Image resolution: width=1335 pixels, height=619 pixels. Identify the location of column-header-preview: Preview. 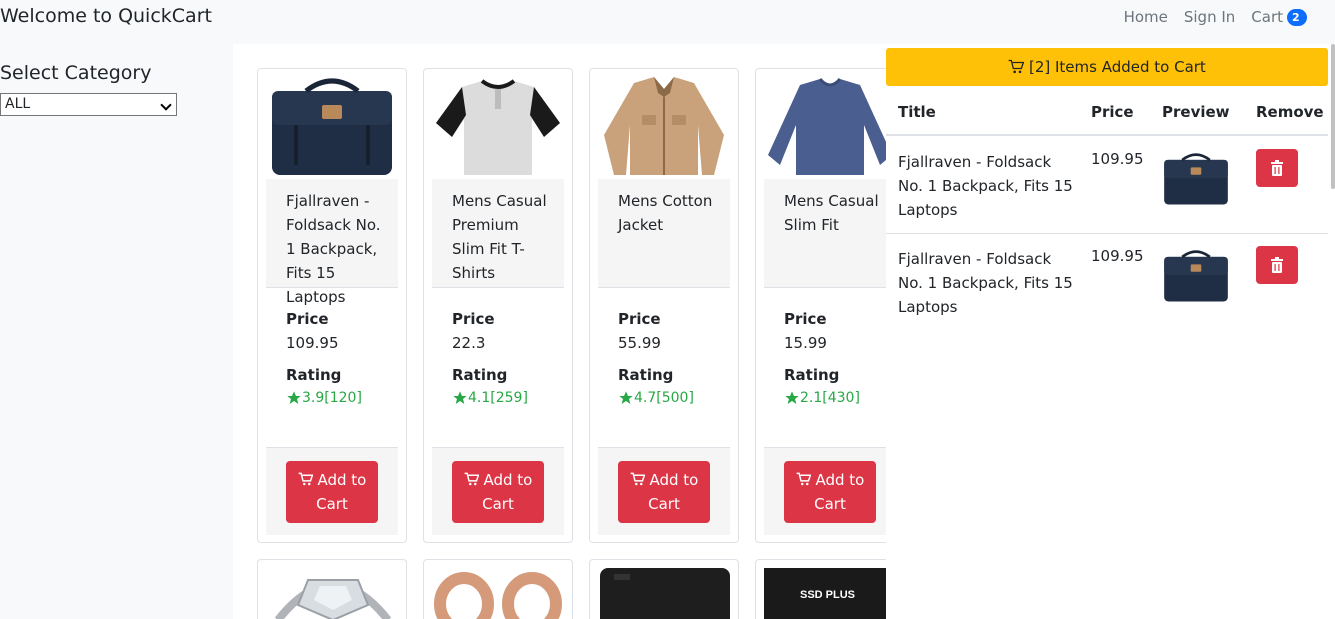
(1196, 112).